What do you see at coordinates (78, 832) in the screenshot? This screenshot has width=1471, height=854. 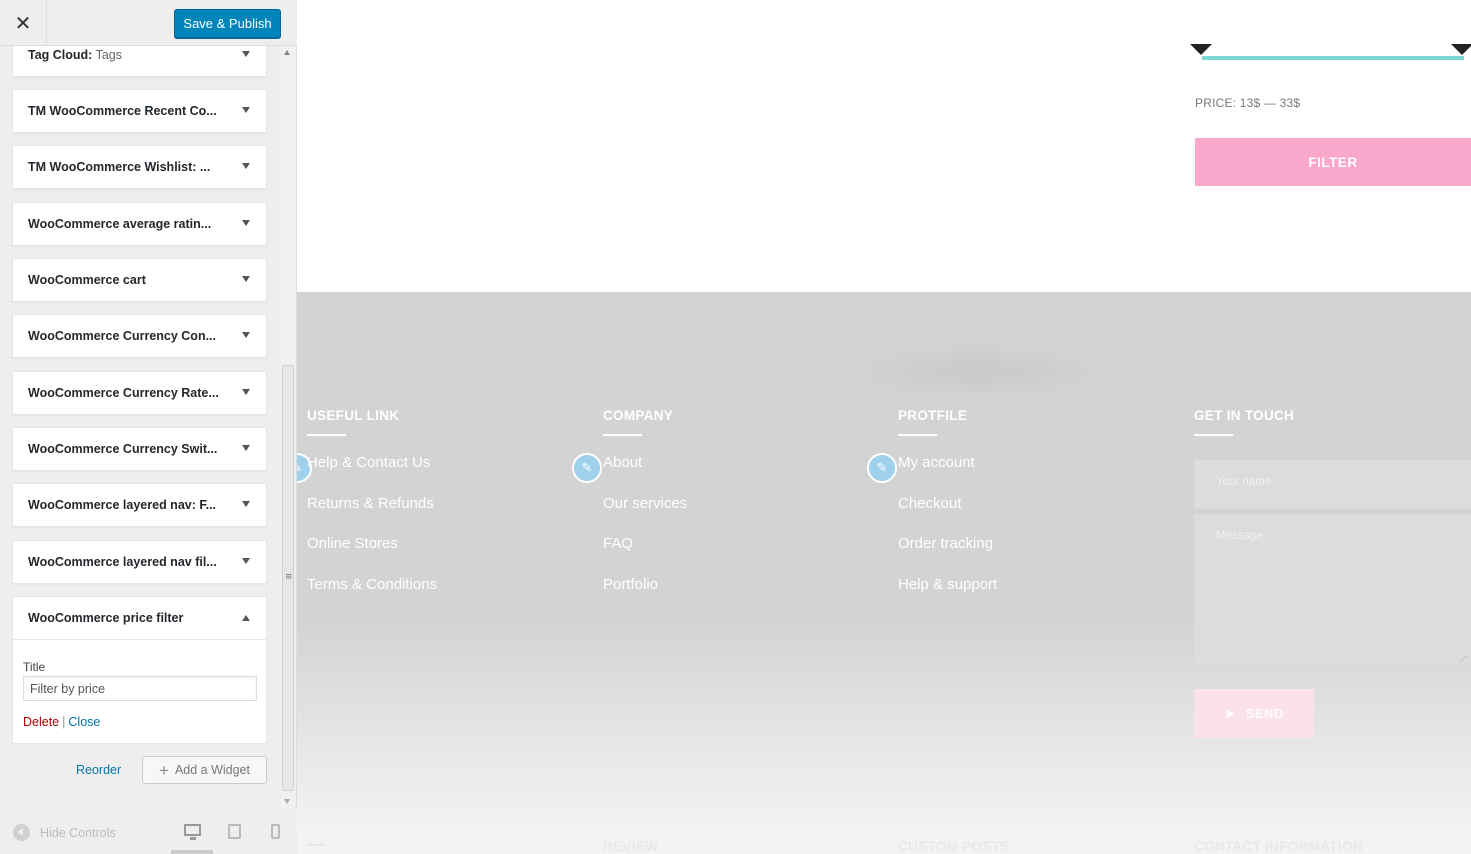 I see `hide-controls-label: Hide Controls` at bounding box center [78, 832].